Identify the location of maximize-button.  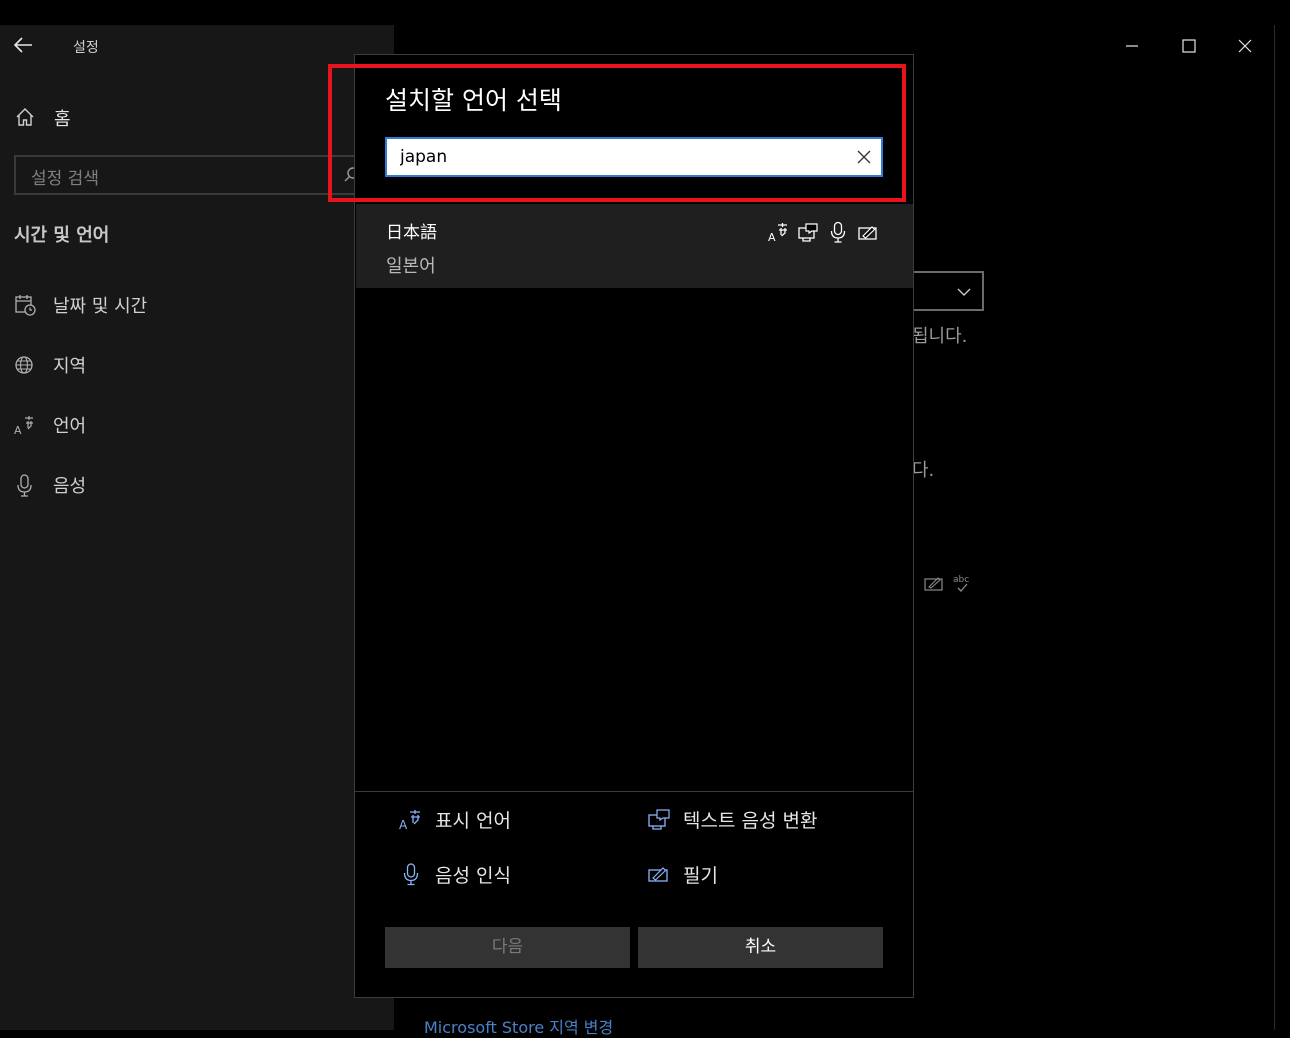
(1189, 46).